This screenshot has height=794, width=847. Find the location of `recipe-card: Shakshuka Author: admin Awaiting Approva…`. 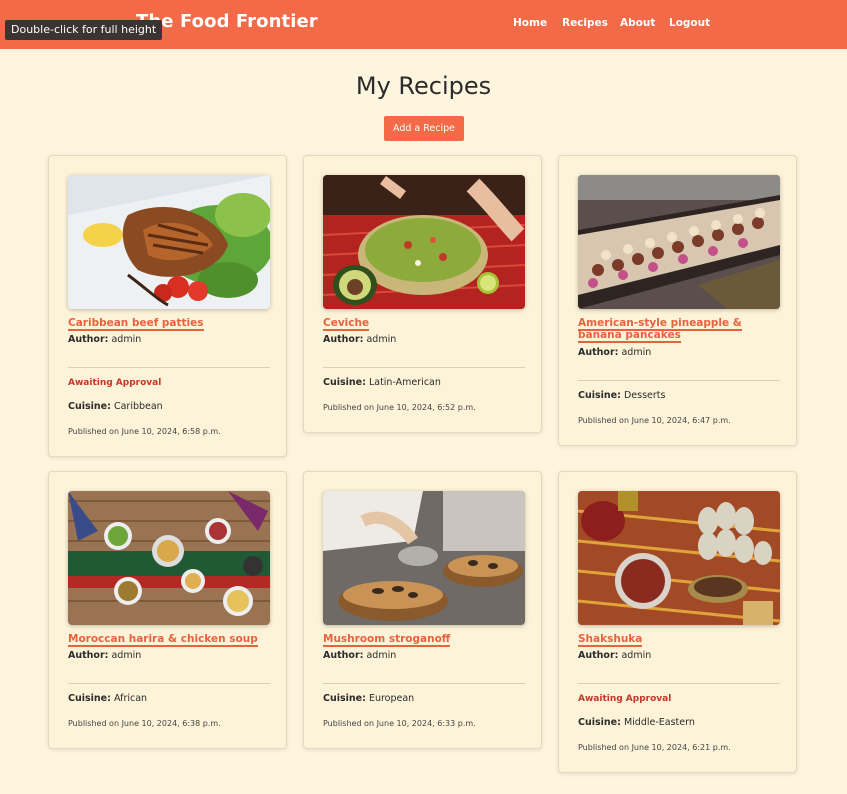

recipe-card: Shakshuka Author: admin Awaiting Approva… is located at coordinates (677, 622).